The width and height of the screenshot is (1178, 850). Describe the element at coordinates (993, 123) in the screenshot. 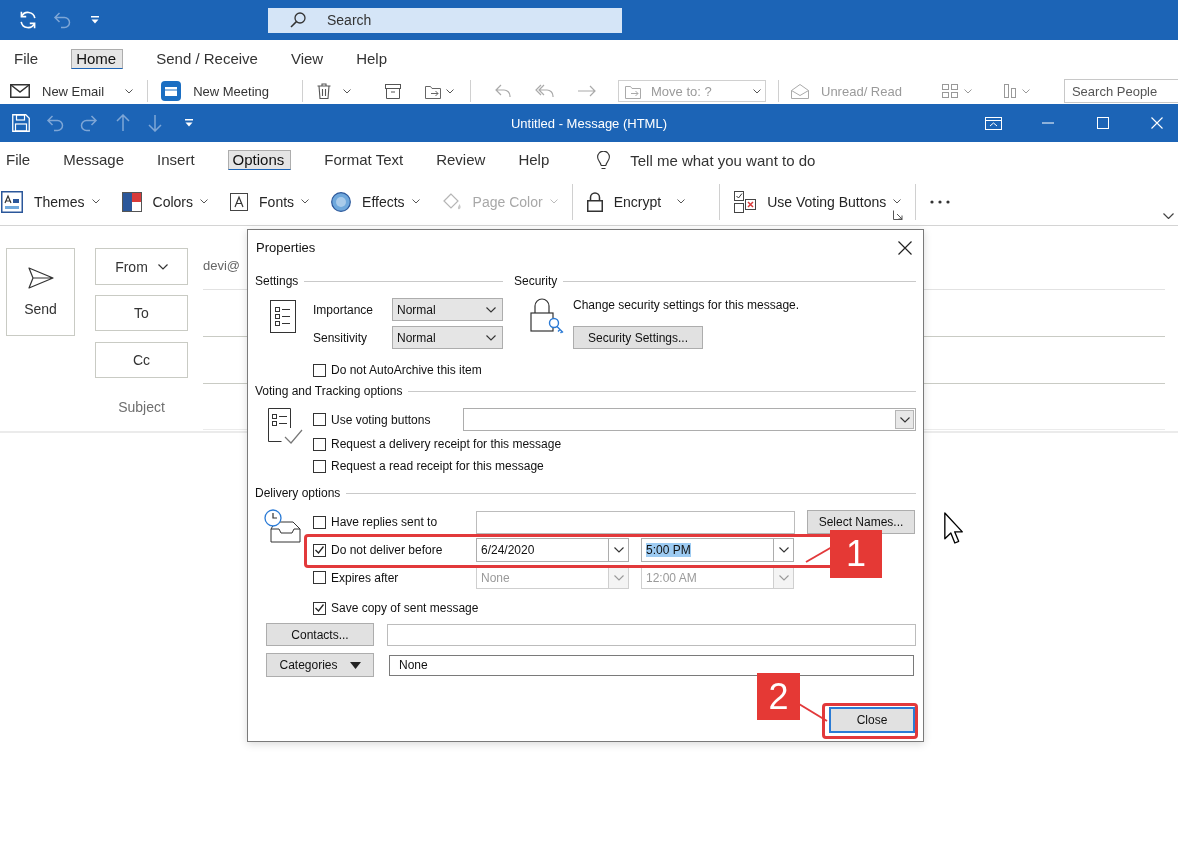

I see `ribbon-display-options-icon` at that location.